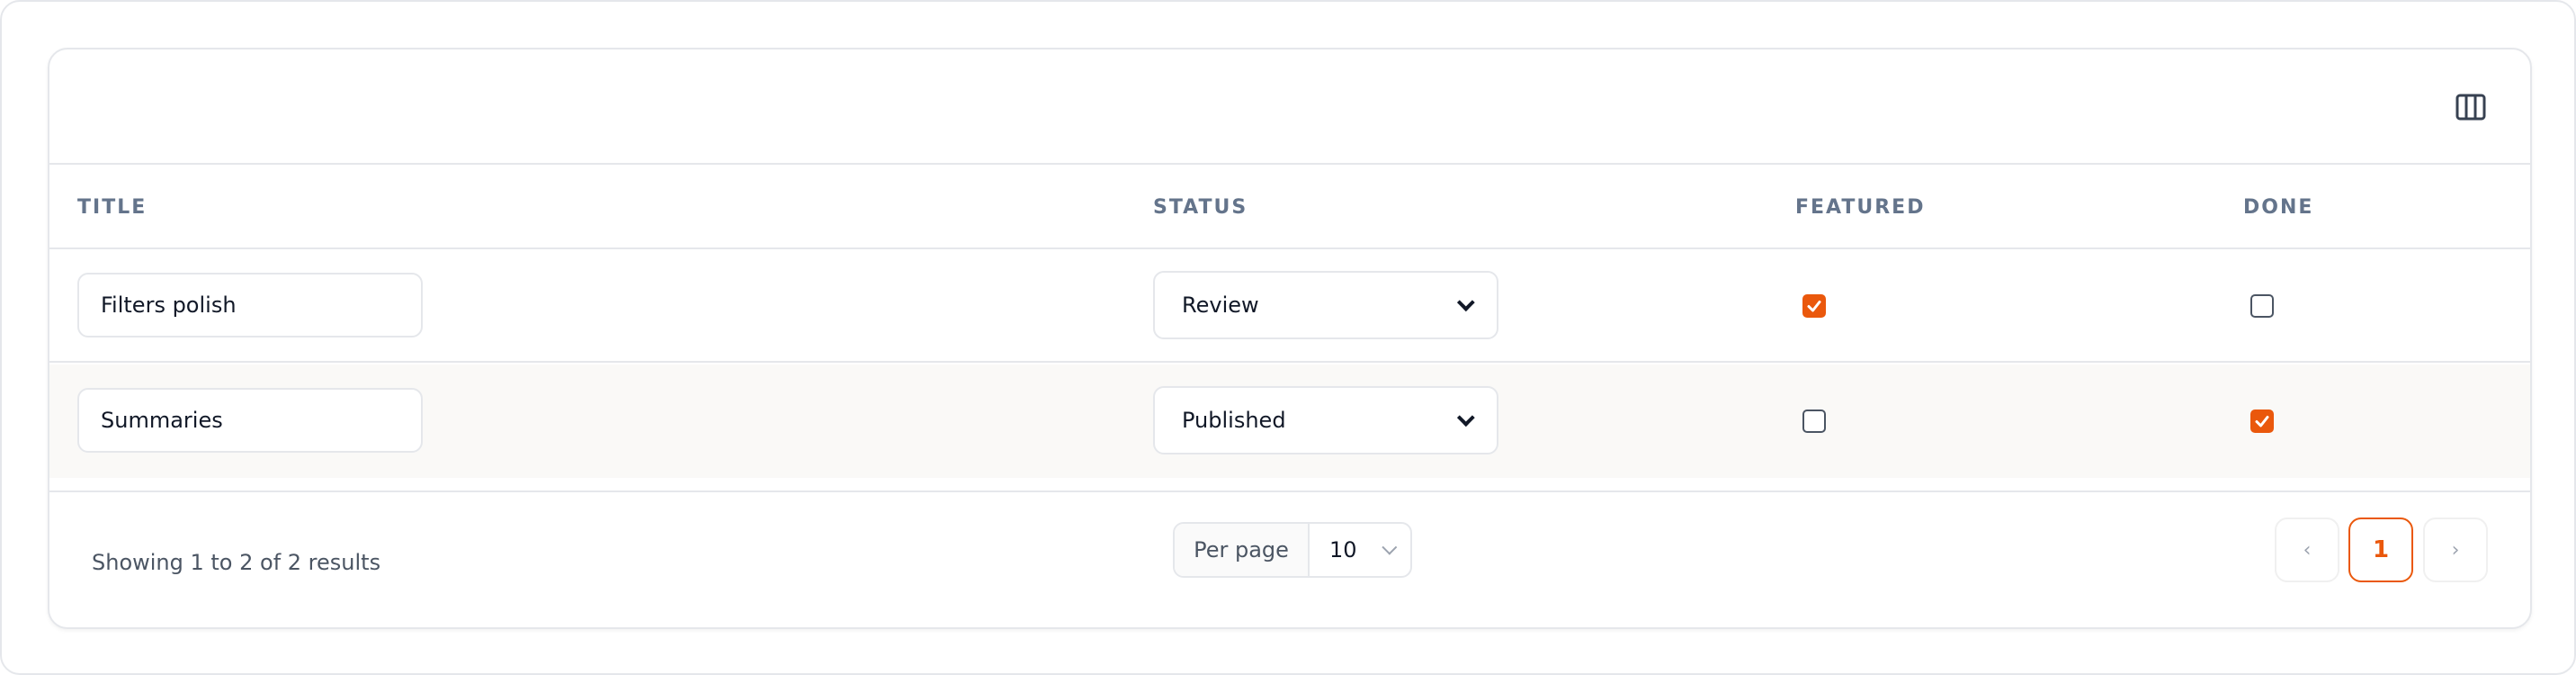  Describe the element at coordinates (1289, 207) in the screenshot. I see `table-header: TITLE STATUS FEATURED DONE` at that location.